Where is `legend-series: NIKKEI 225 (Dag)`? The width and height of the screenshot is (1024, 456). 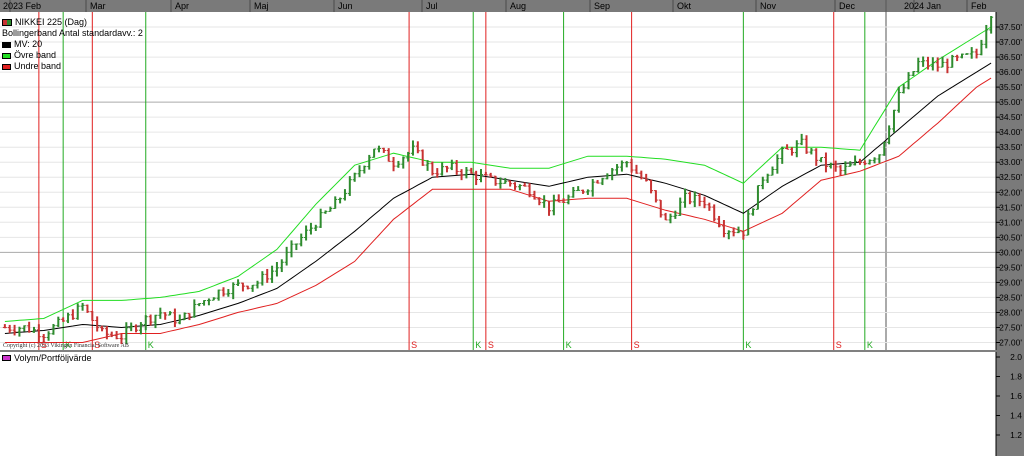 legend-series: NIKKEI 225 (Dag) is located at coordinates (72, 22).